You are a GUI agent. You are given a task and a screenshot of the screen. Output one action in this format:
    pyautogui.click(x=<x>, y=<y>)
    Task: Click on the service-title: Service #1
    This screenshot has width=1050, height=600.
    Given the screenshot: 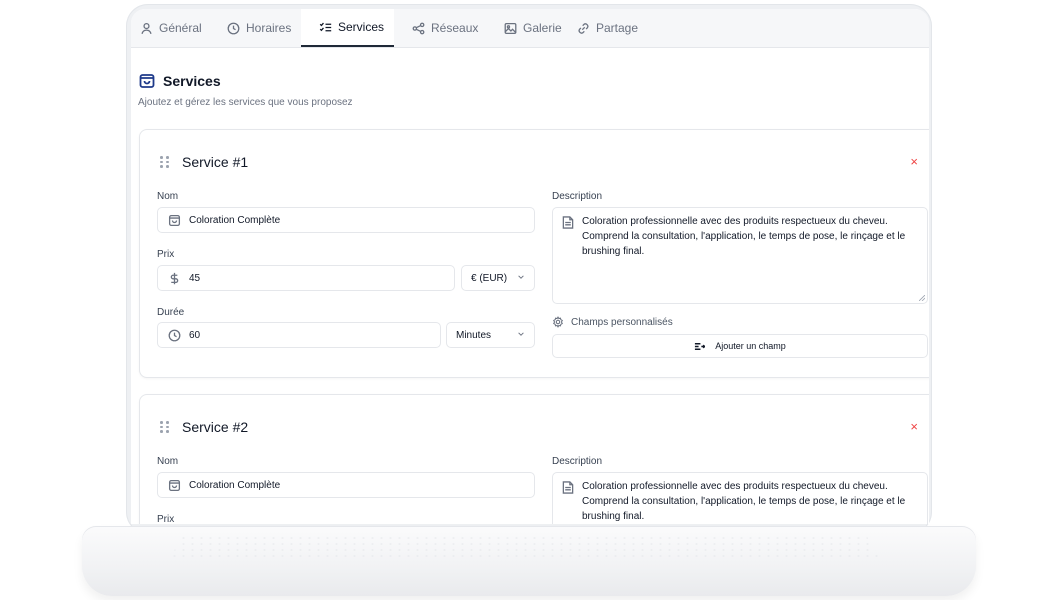 What is the action you would take?
    pyautogui.click(x=215, y=162)
    